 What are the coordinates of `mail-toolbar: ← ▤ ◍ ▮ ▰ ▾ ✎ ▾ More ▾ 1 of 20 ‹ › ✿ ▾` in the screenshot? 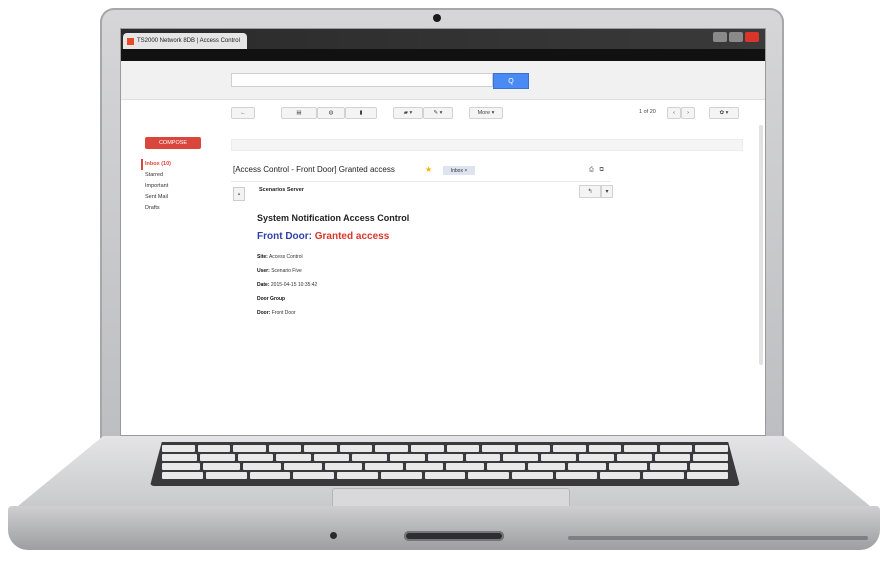 It's located at (443, 112).